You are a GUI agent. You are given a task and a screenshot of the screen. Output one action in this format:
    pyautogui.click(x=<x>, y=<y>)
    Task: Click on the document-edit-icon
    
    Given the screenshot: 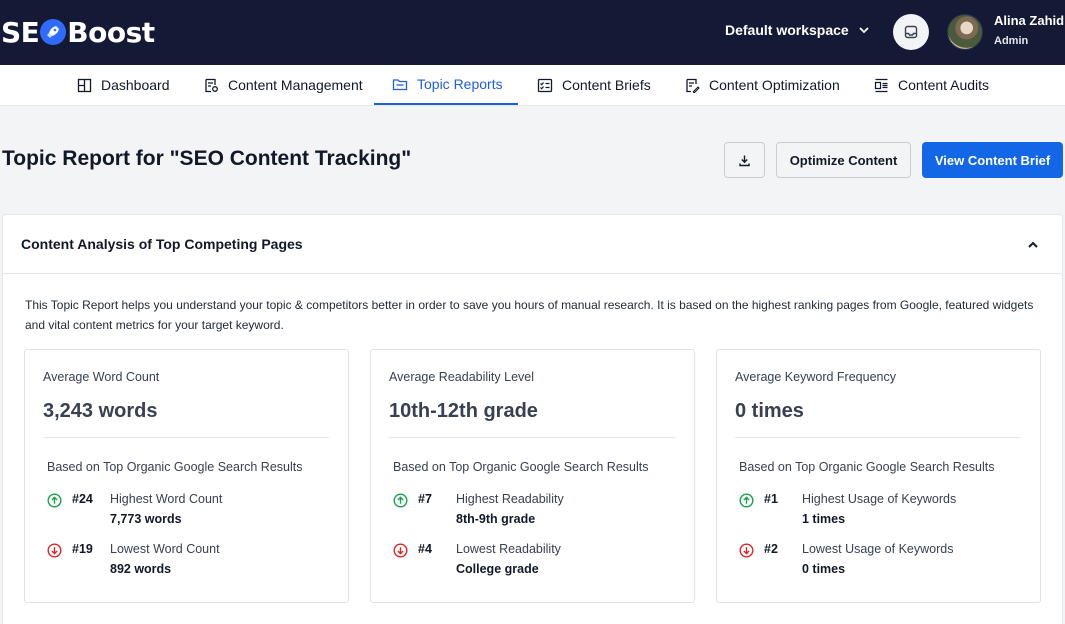 What is the action you would take?
    pyautogui.click(x=693, y=85)
    